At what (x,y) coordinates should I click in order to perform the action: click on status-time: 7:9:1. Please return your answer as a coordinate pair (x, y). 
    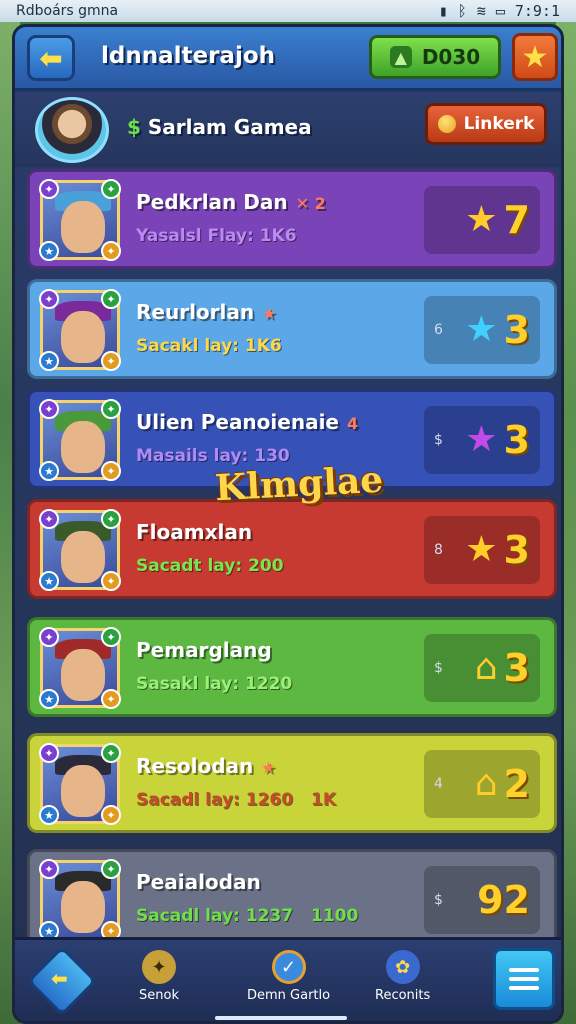
    Looking at the image, I should click on (537, 11).